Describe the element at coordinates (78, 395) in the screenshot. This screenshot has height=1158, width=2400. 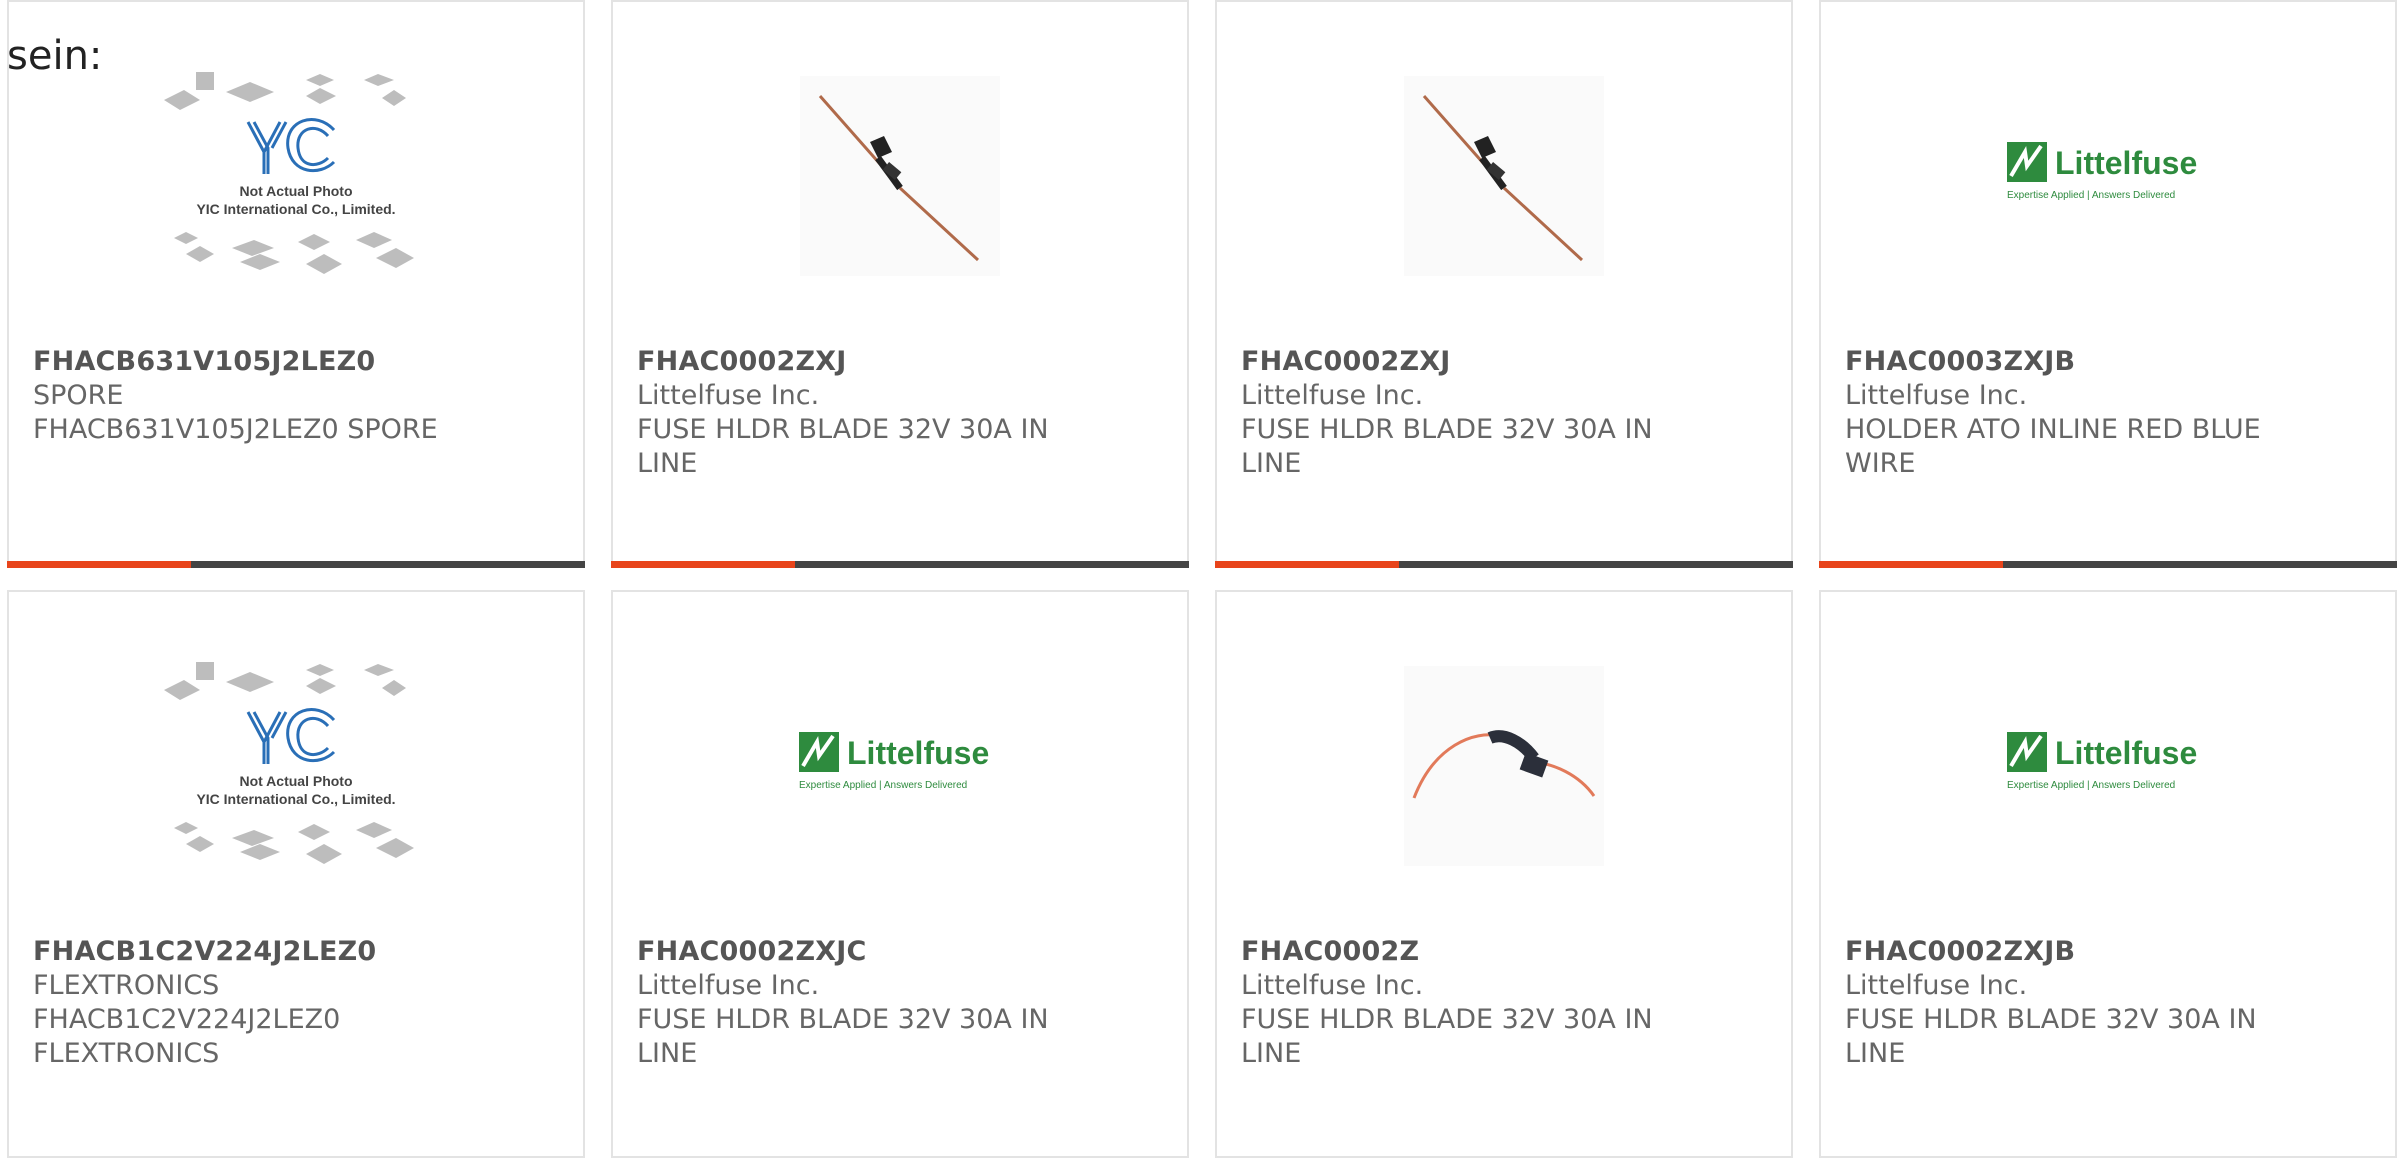
I see `manufacturer: SPORE` at that location.